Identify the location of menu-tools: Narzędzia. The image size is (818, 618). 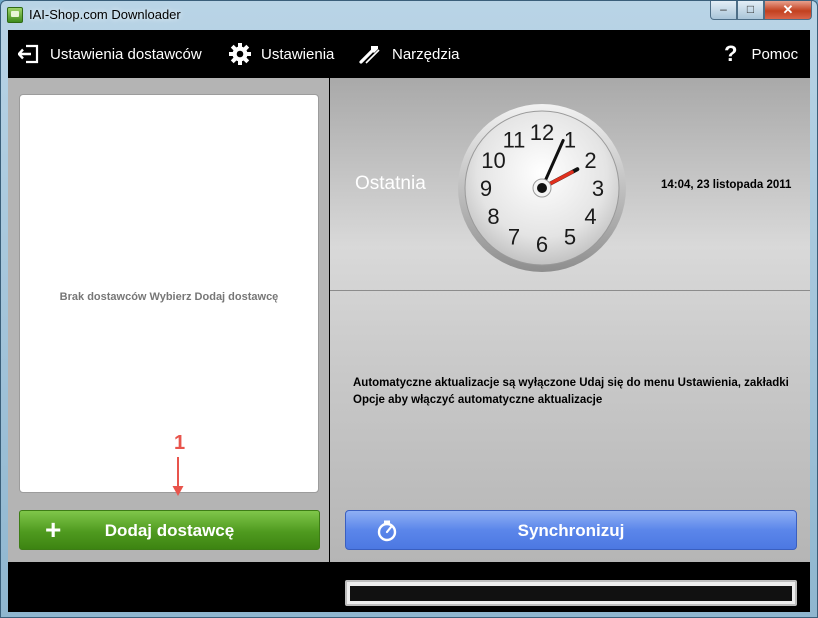
(409, 54).